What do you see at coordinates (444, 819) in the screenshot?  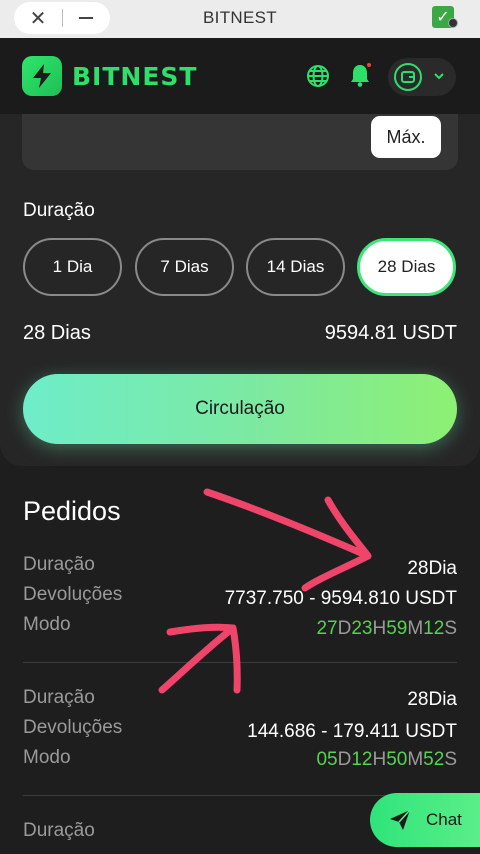 I see `chat-label: Chat` at bounding box center [444, 819].